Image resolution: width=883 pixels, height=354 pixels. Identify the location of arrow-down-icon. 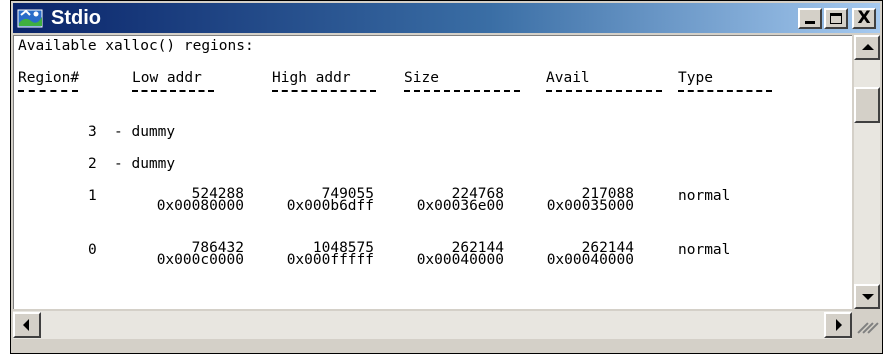
(868, 297).